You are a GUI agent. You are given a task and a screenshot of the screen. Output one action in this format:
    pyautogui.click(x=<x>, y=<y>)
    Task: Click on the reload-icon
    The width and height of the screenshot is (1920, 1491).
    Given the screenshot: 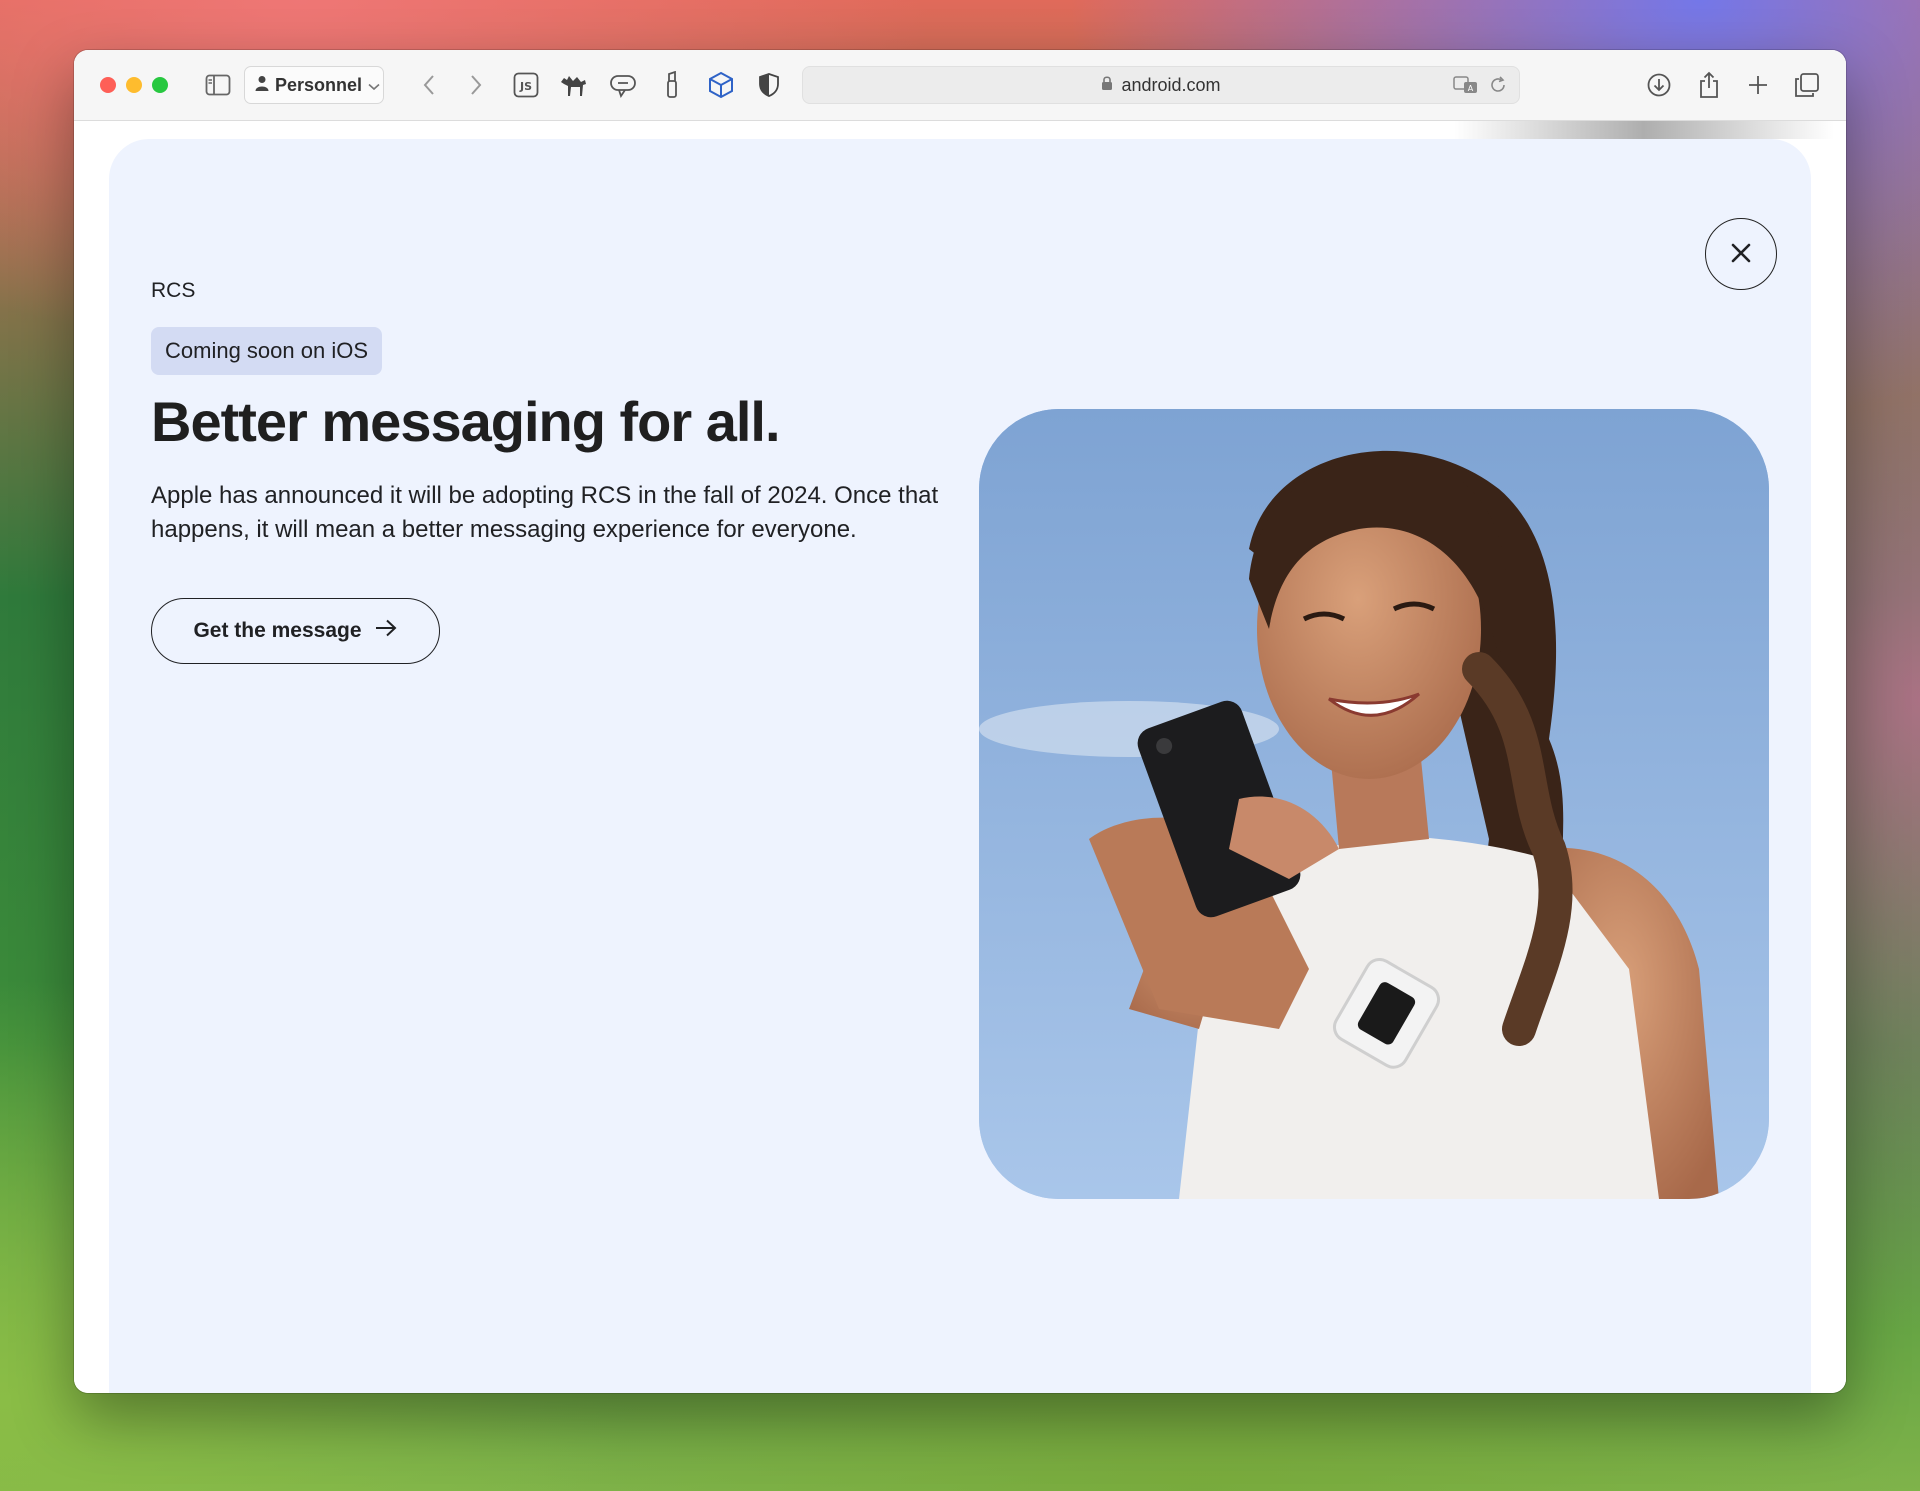 What is the action you would take?
    pyautogui.click(x=1498, y=87)
    